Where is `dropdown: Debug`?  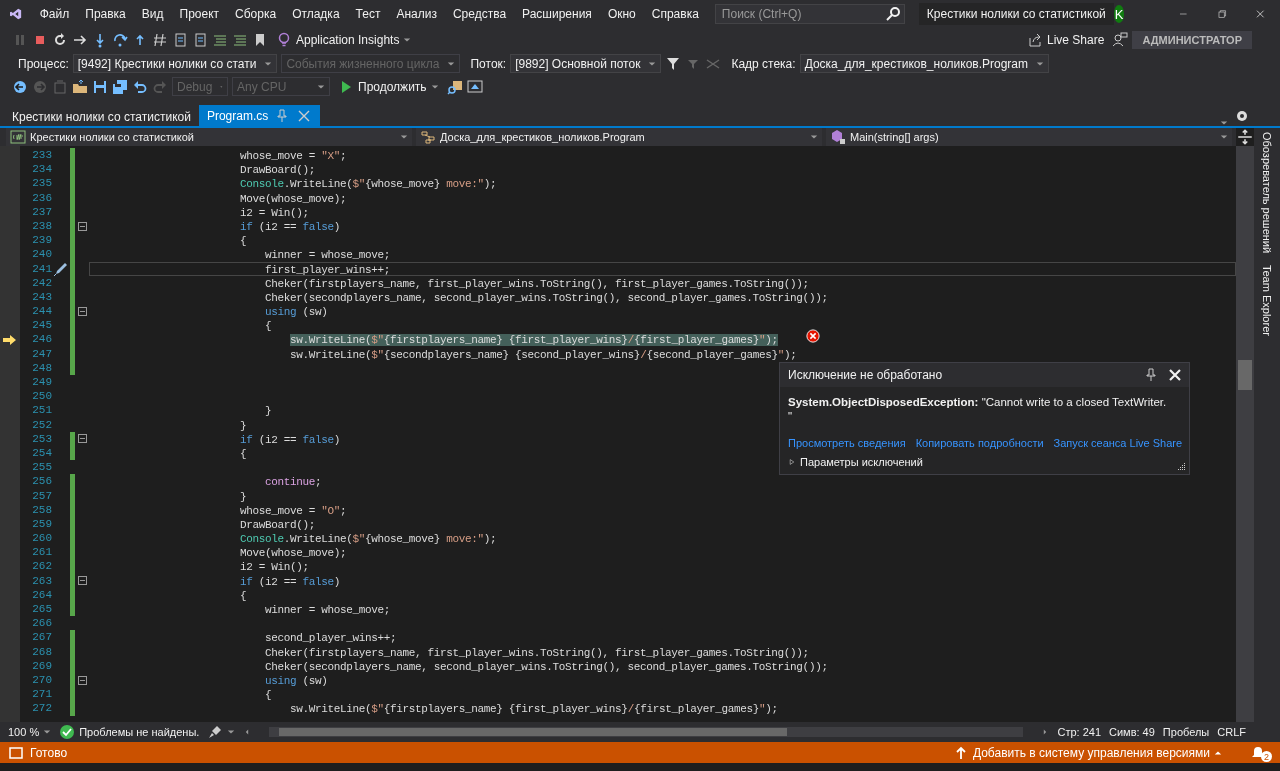
dropdown: Debug is located at coordinates (200, 86).